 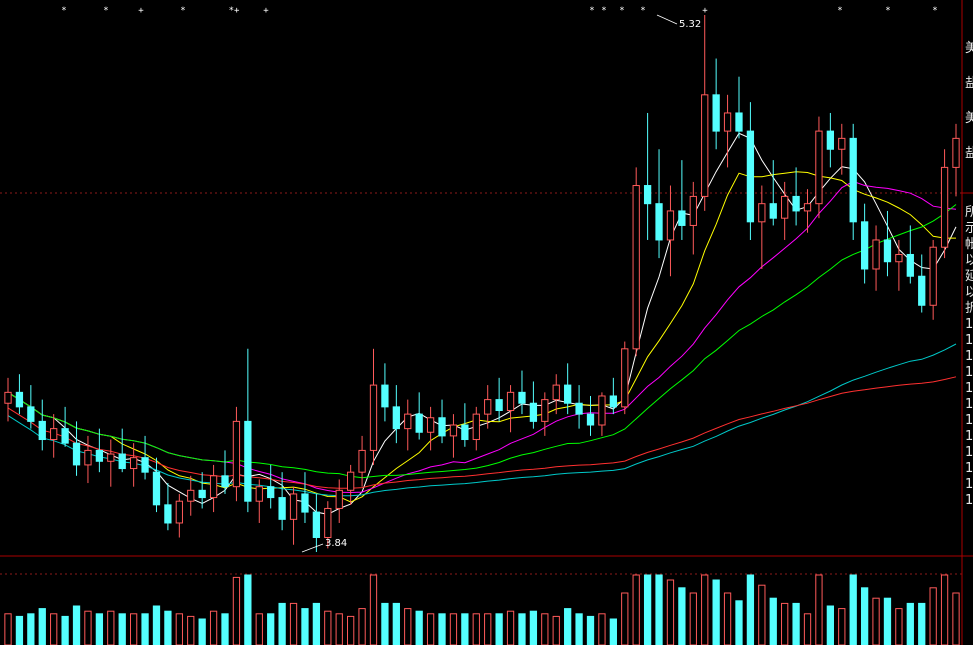 What do you see at coordinates (690, 24) in the screenshot?
I see `high-price-label: 5.32` at bounding box center [690, 24].